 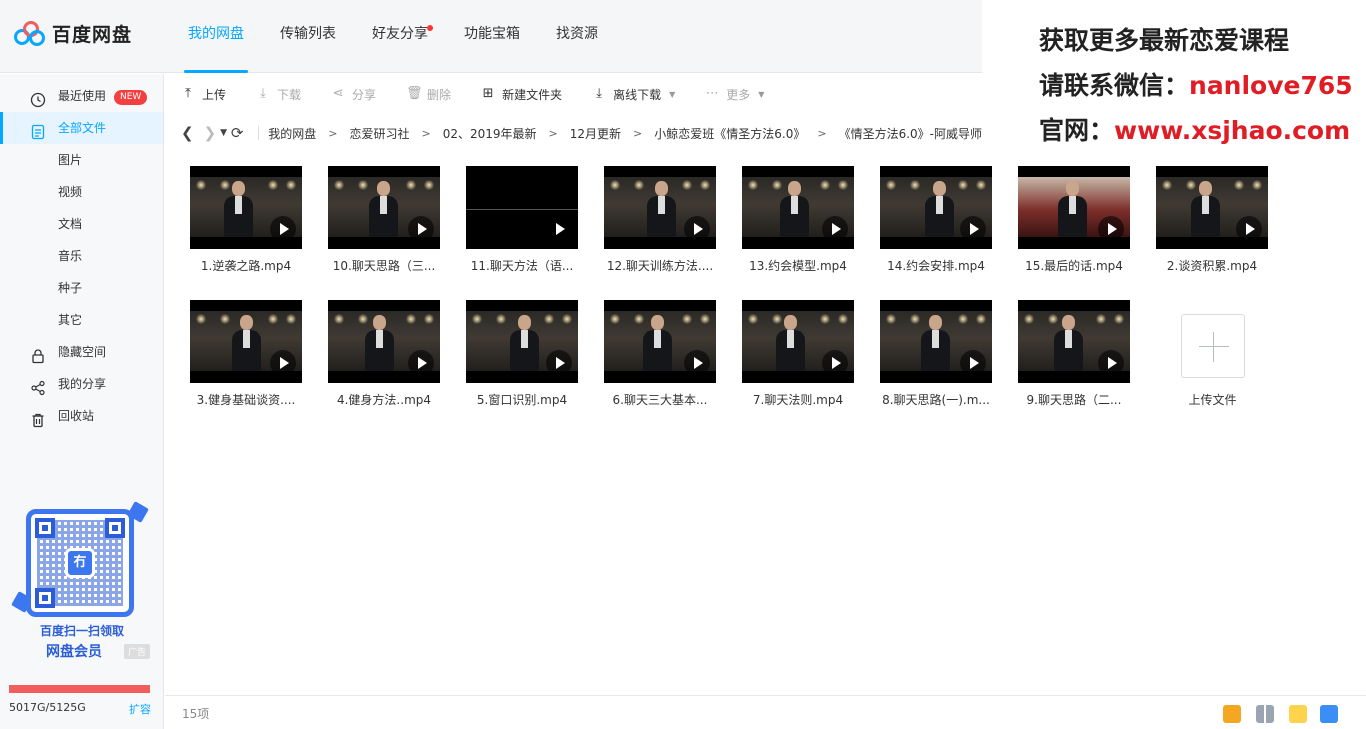 I want to click on tab-4: 找资源, so click(x=577, y=36).